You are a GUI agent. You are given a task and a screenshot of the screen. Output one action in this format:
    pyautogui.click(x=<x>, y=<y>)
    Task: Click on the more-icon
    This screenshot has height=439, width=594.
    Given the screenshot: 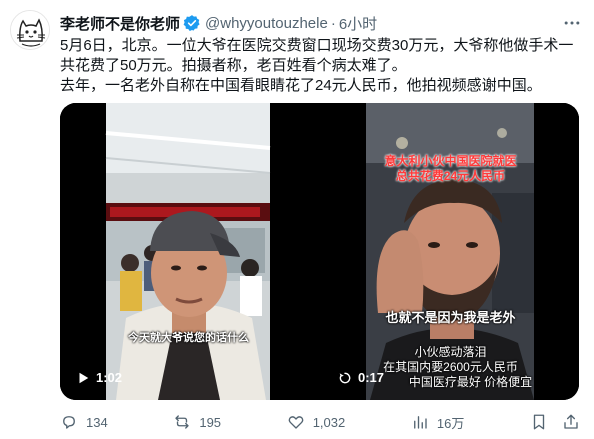 What is the action you would take?
    pyautogui.click(x=572, y=23)
    